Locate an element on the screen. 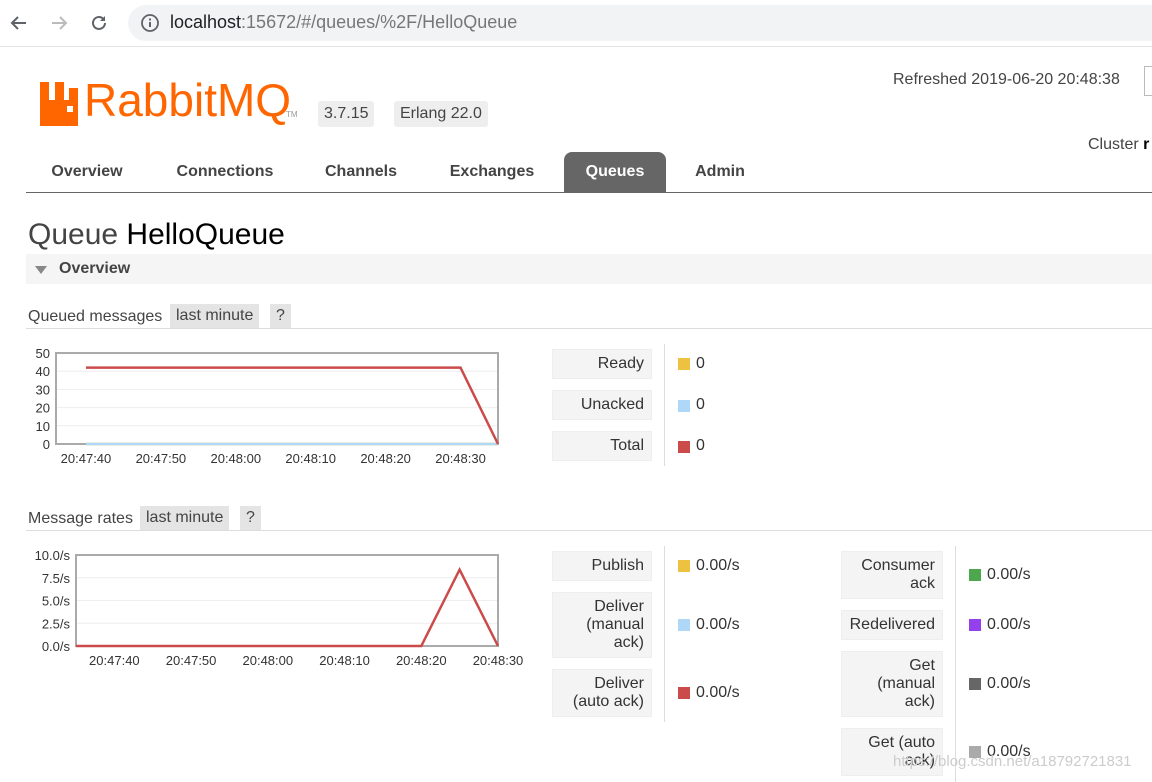 This screenshot has width=1152, height=782. total-color-swatch is located at coordinates (684, 447).